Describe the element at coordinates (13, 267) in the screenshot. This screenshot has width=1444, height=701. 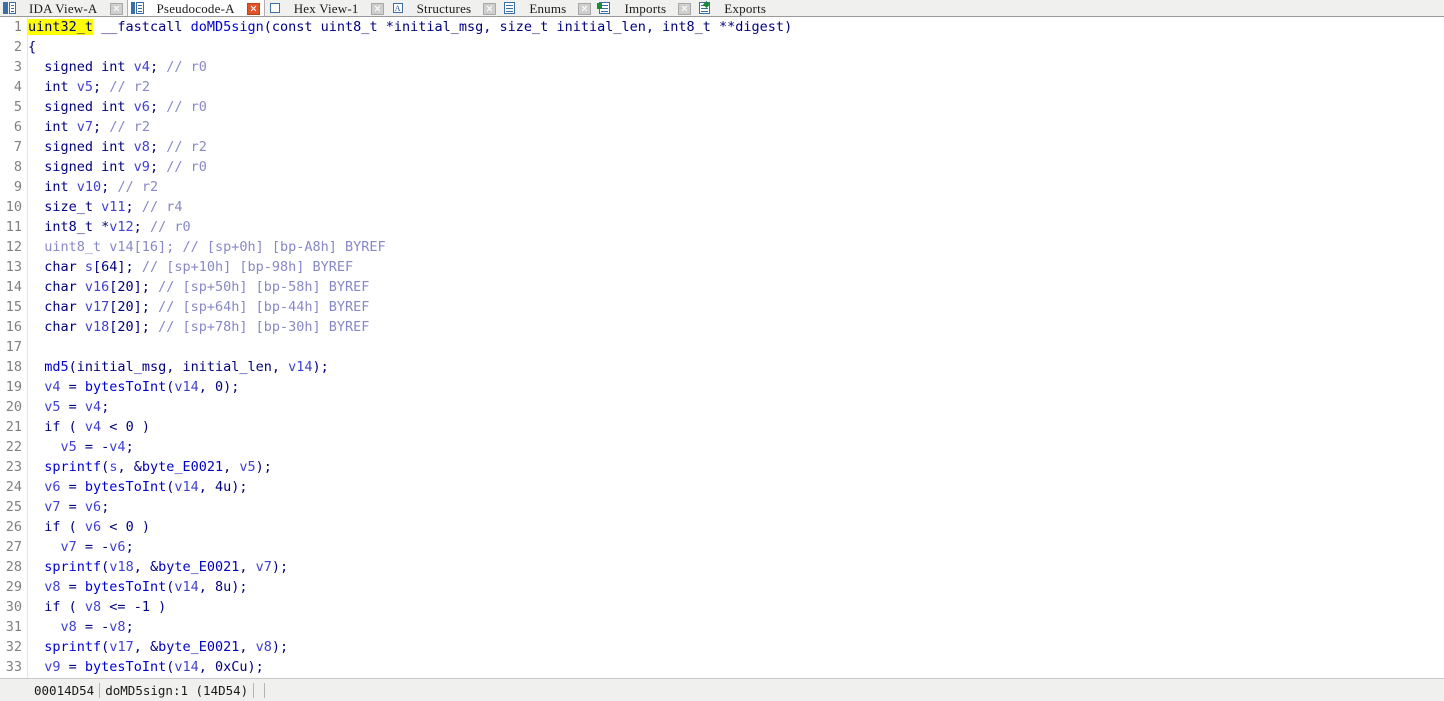
I see `line-number: 13` at that location.